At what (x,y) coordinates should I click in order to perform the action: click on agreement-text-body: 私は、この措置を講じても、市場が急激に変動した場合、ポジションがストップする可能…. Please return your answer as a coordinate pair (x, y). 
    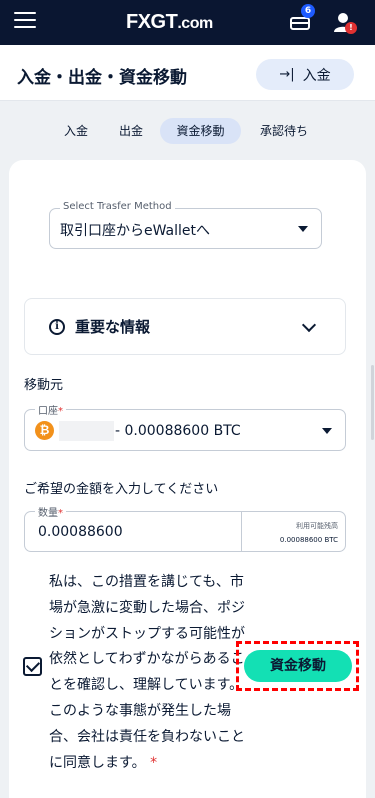
    Looking at the image, I should click on (147, 672).